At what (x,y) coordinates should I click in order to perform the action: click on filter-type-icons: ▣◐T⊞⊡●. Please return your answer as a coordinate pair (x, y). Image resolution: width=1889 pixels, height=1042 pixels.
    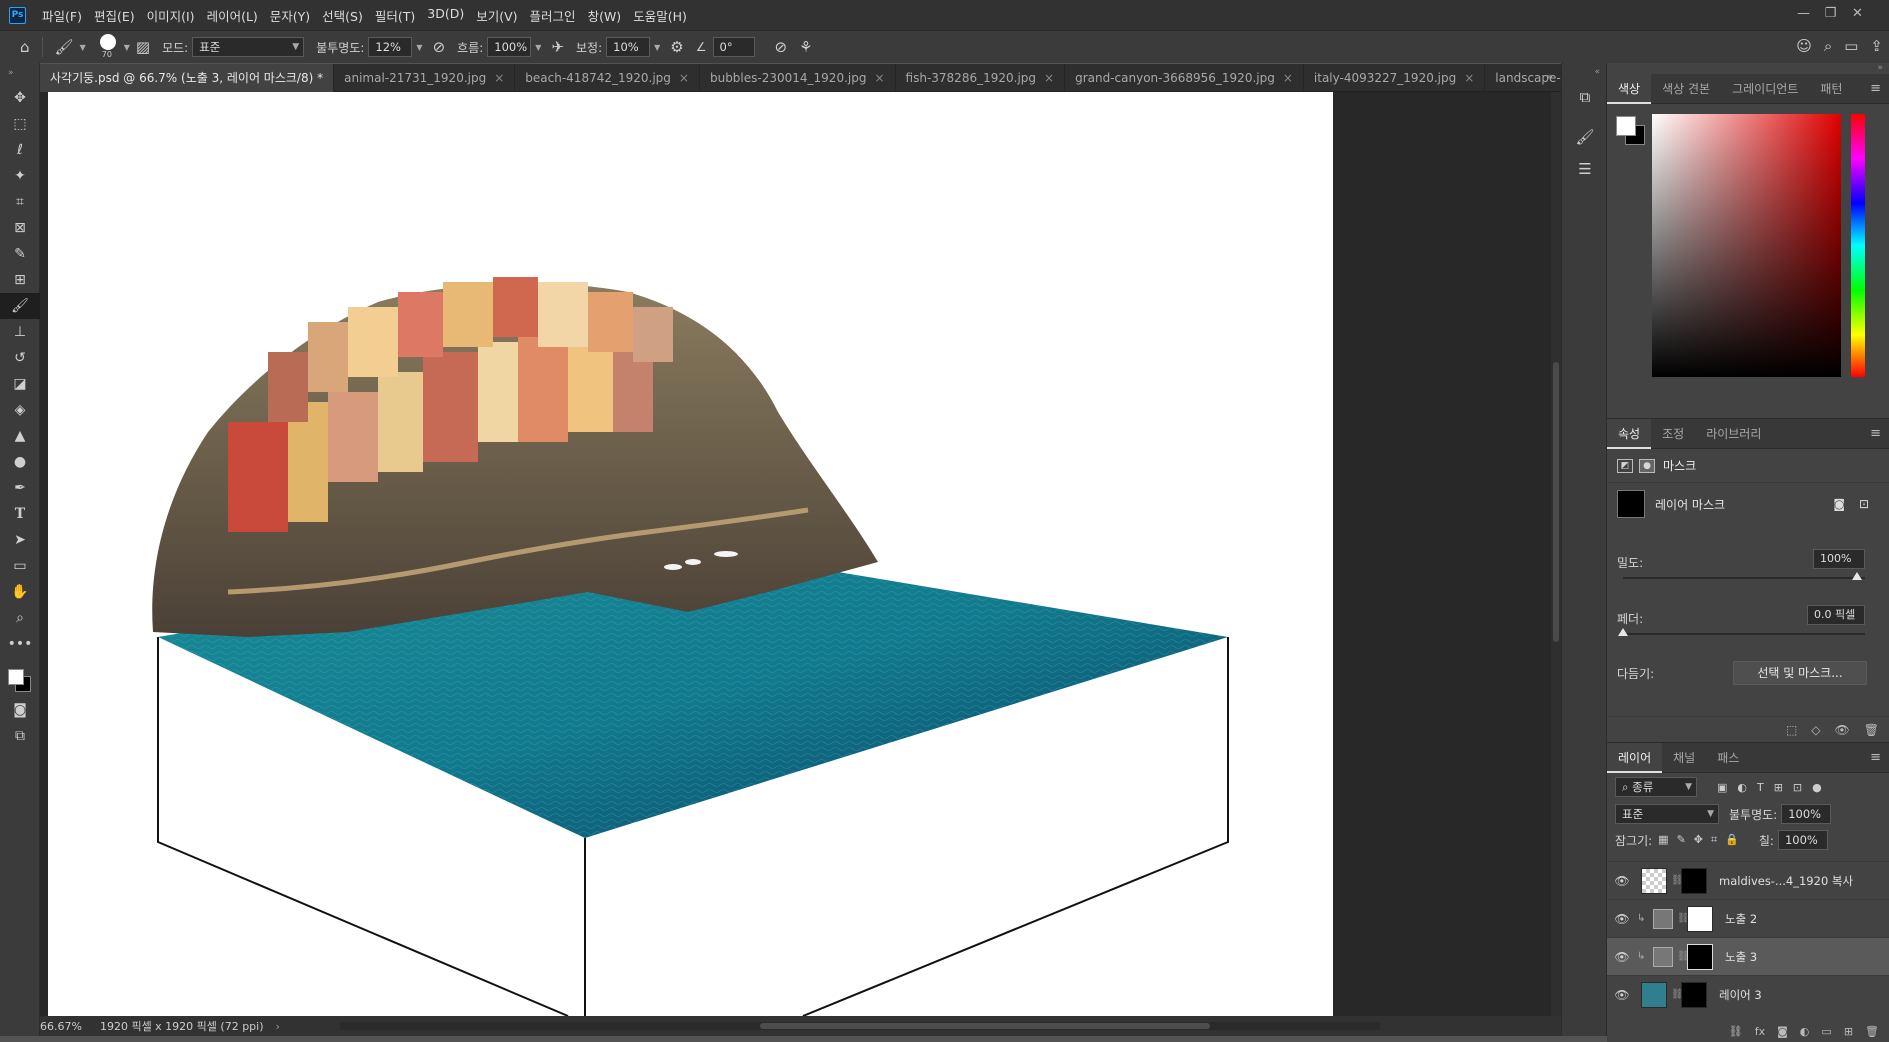
    Looking at the image, I should click on (1774, 787).